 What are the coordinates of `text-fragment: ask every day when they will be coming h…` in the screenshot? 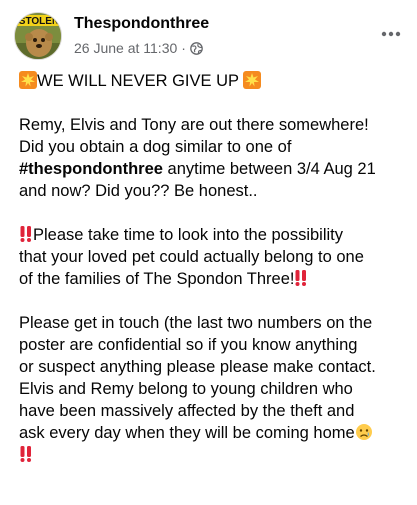 It's located at (187, 433).